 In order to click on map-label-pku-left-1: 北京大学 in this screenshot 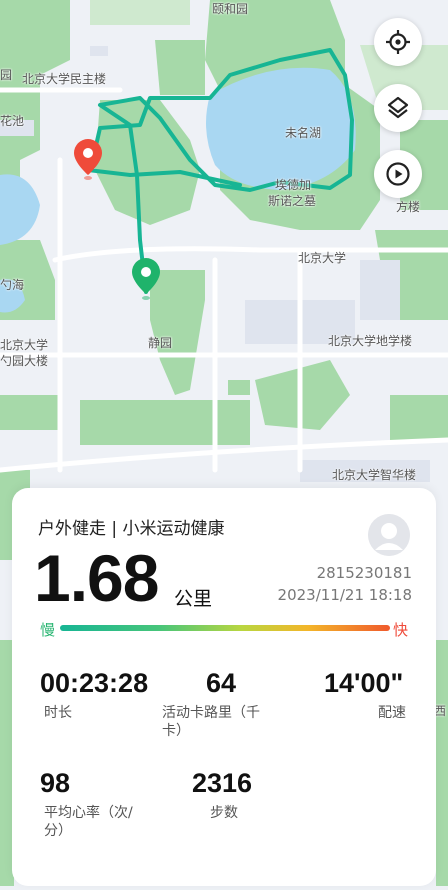, I will do `click(24, 345)`.